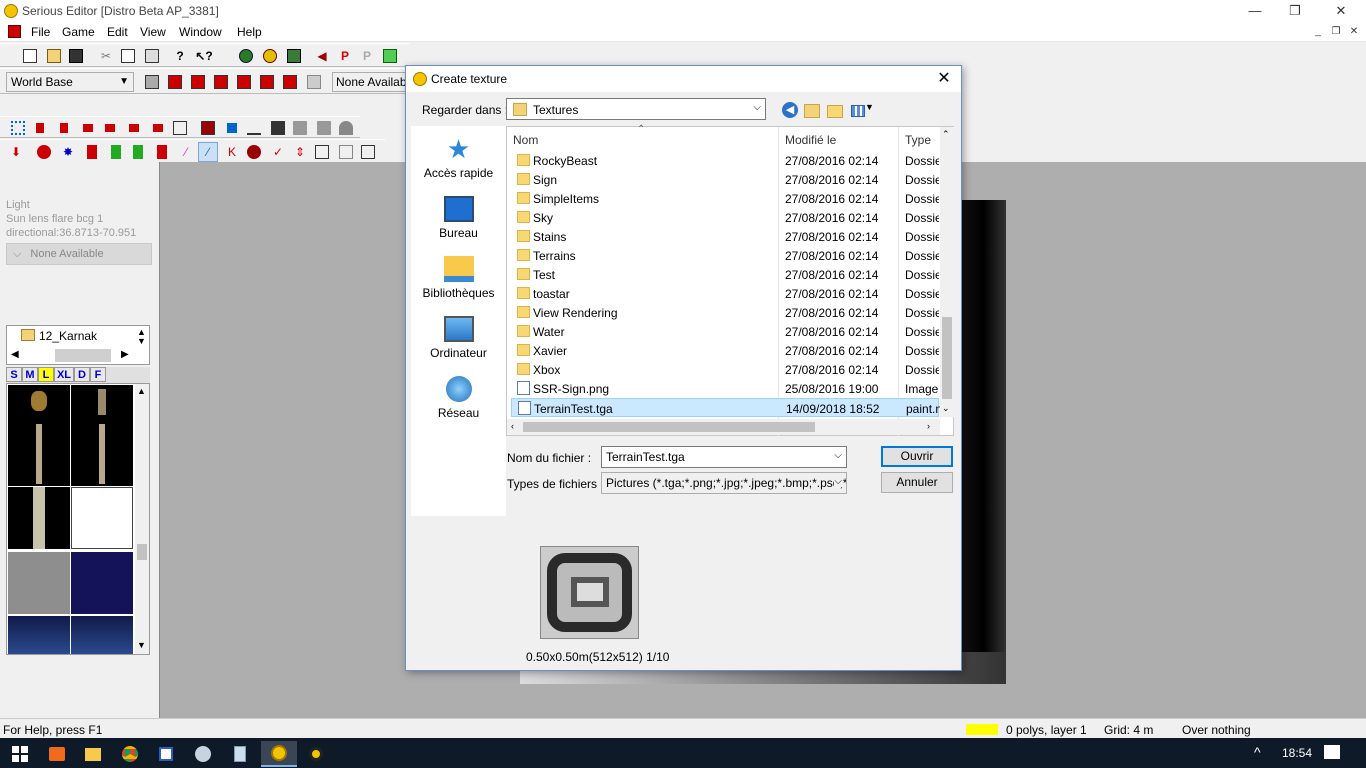 The width and height of the screenshot is (1366, 768). I want to click on texture-browser: ▲ ▼, so click(78, 519).